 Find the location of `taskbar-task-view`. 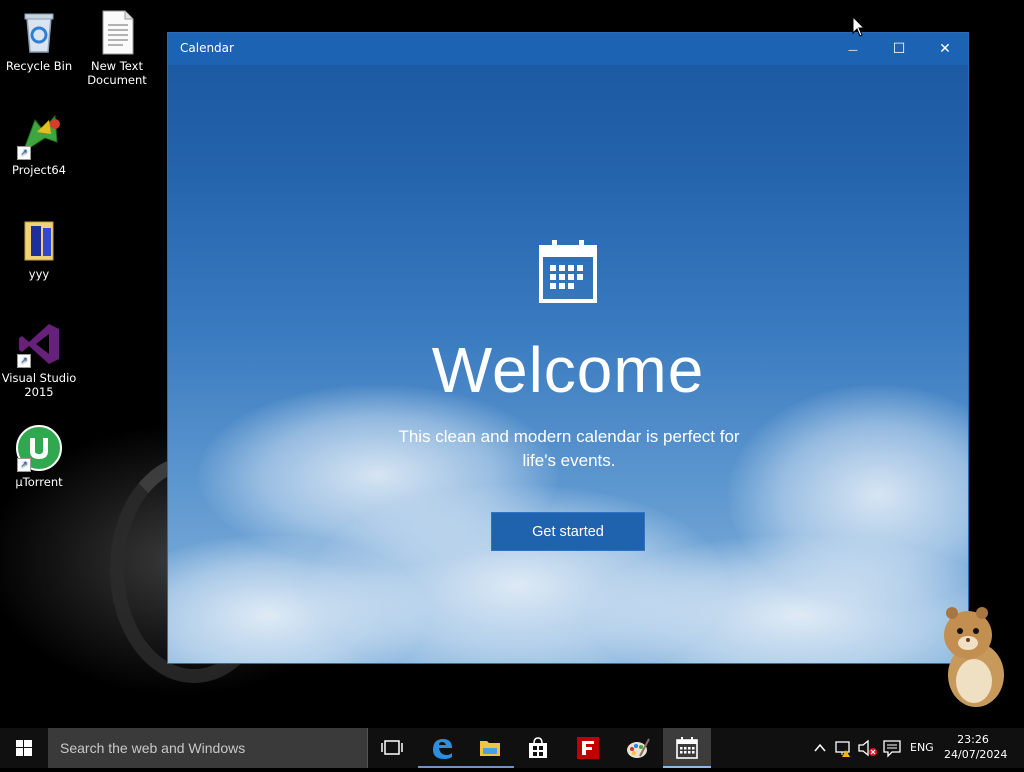

taskbar-task-view is located at coordinates (392, 748).